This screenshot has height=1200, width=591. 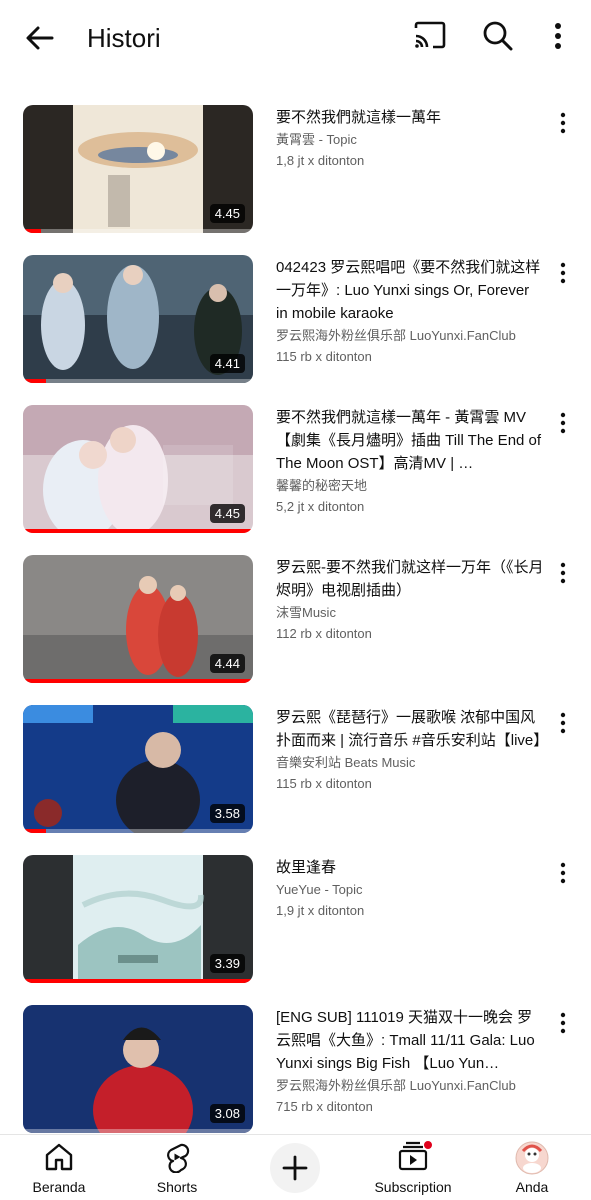 What do you see at coordinates (306, 612) in the screenshot?
I see `channel-name: 沫雪Music` at bounding box center [306, 612].